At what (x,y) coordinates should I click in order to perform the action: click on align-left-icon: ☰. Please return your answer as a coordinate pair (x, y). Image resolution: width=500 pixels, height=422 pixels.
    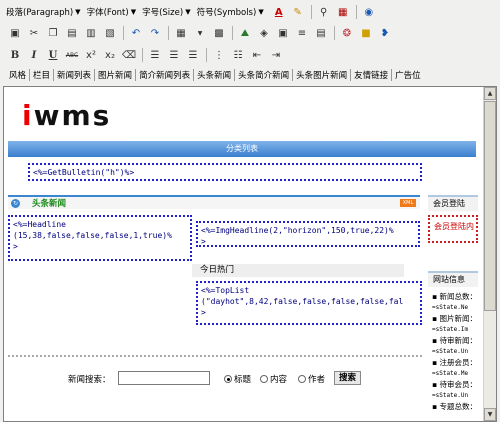
    Looking at the image, I should click on (155, 55).